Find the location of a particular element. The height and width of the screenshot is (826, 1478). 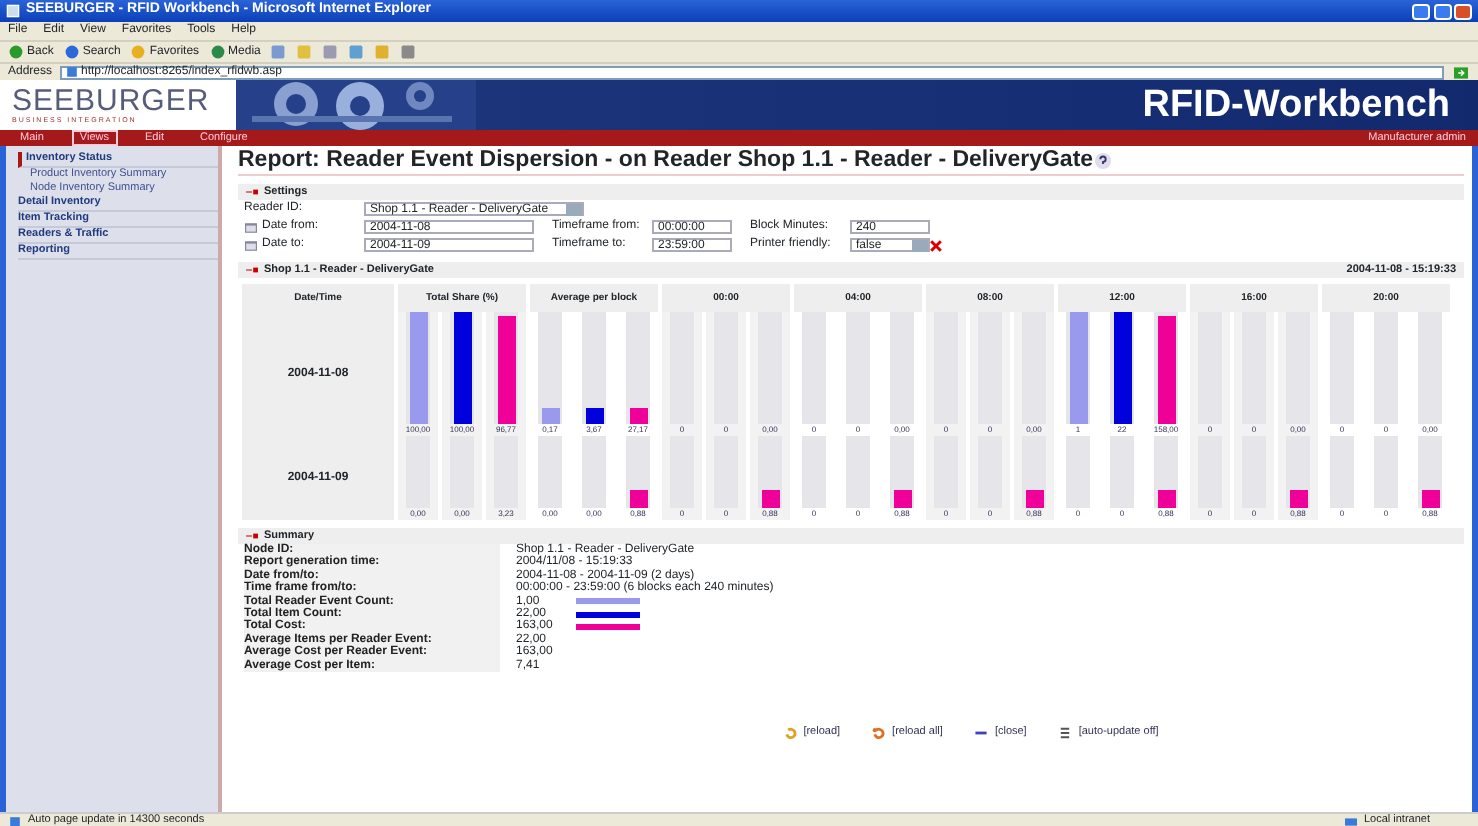

minimize-button is located at coordinates (1421, 11).